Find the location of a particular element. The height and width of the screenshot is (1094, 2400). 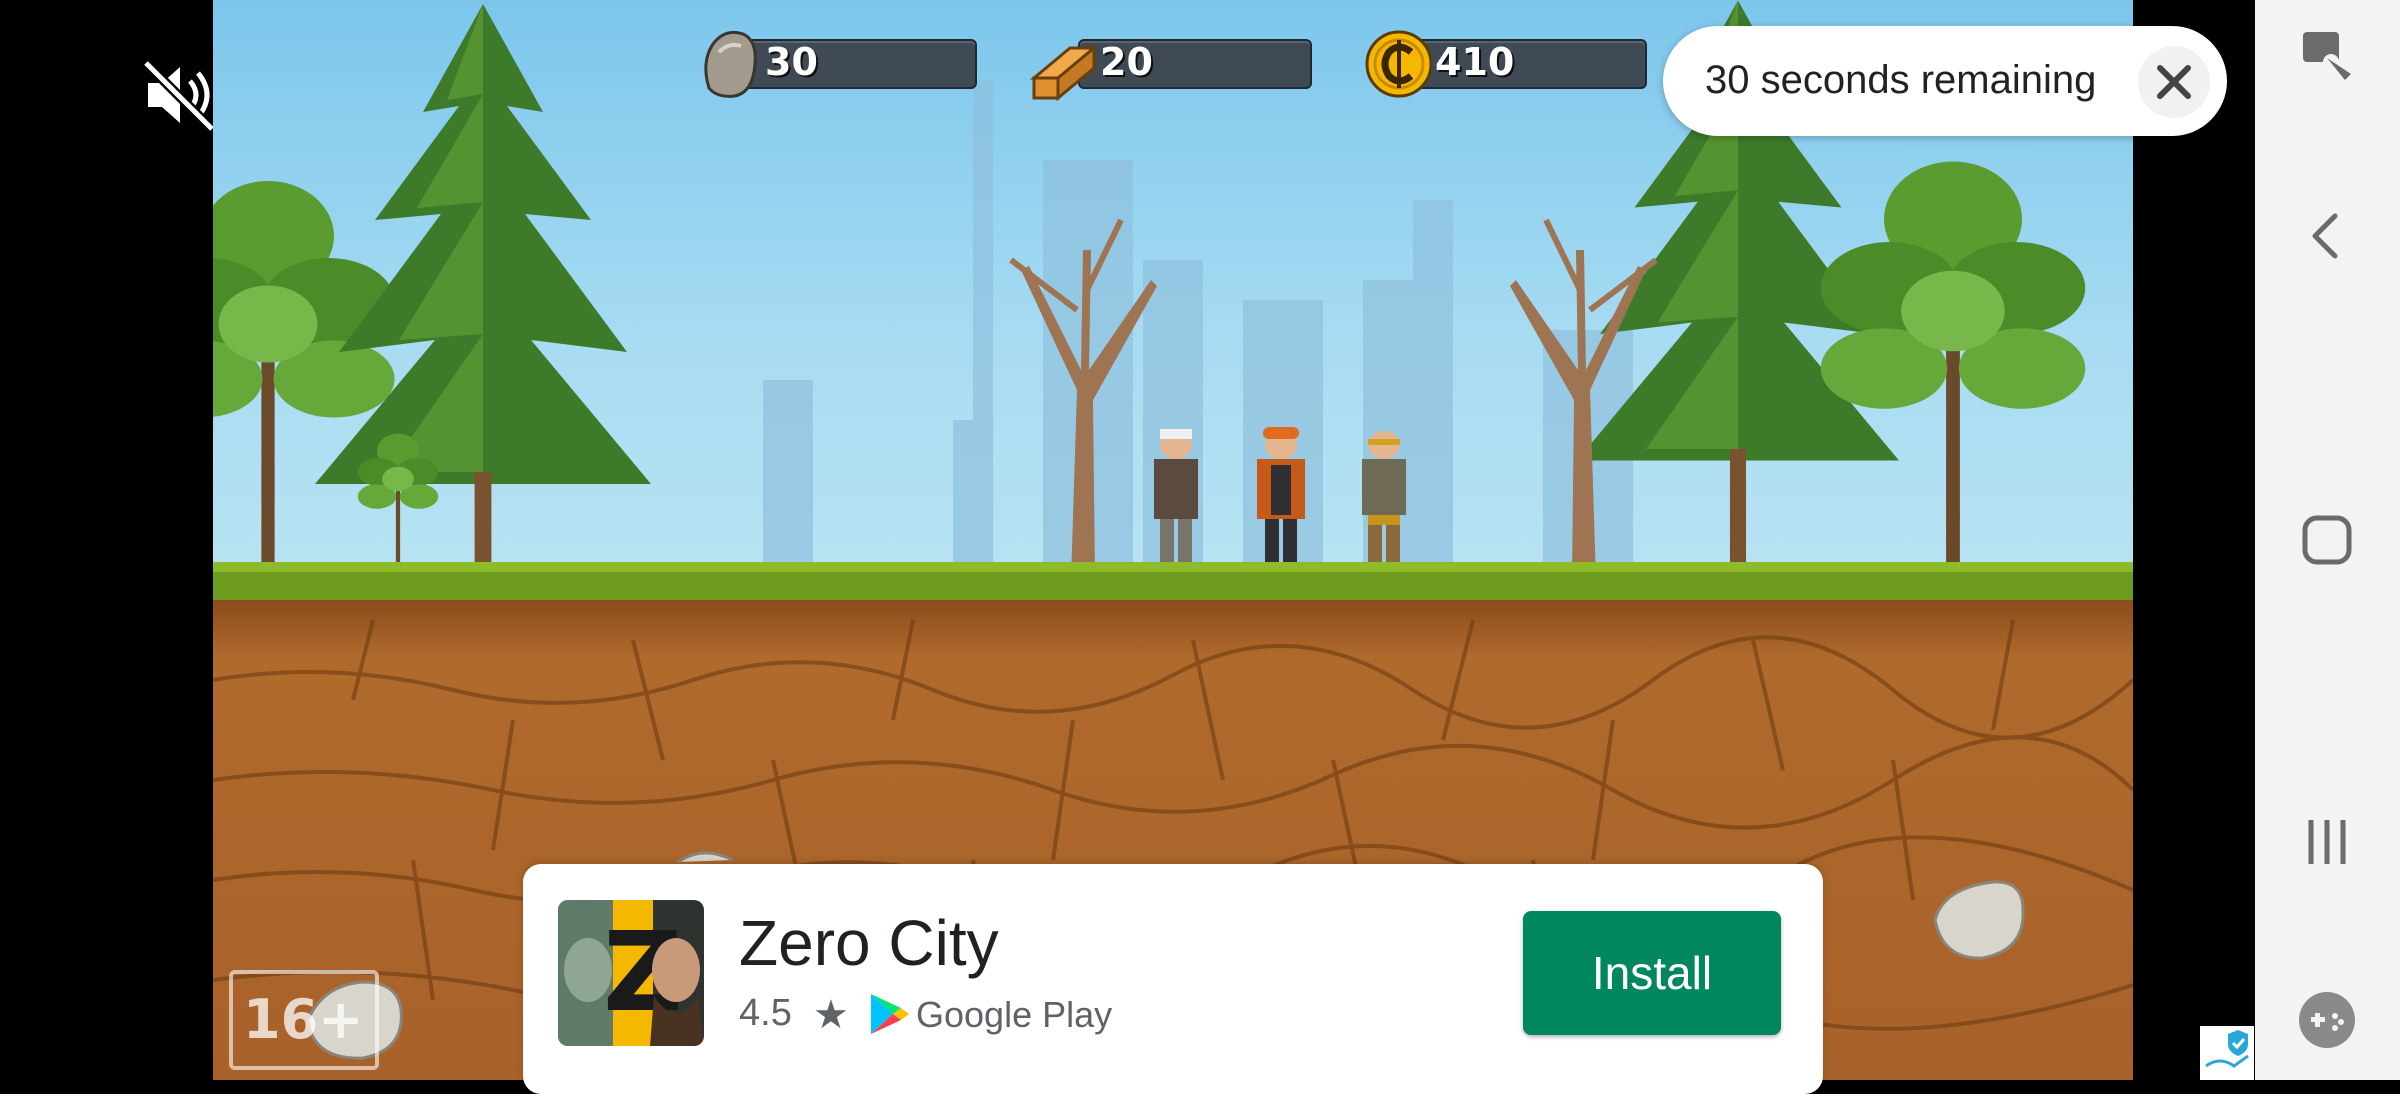

close-ad-button is located at coordinates (2174, 82).